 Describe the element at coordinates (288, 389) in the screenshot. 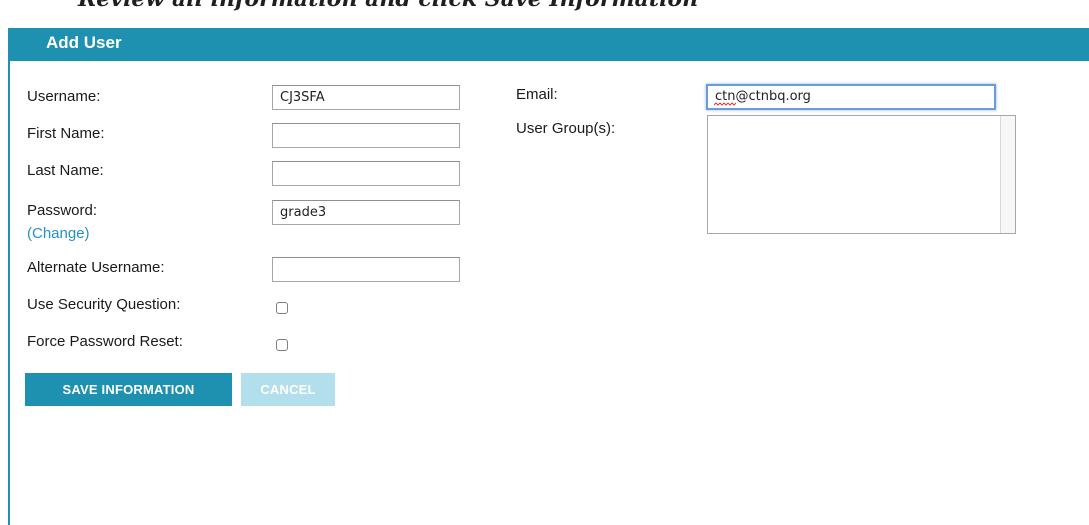

I see `cancel-button: CANCEL` at that location.